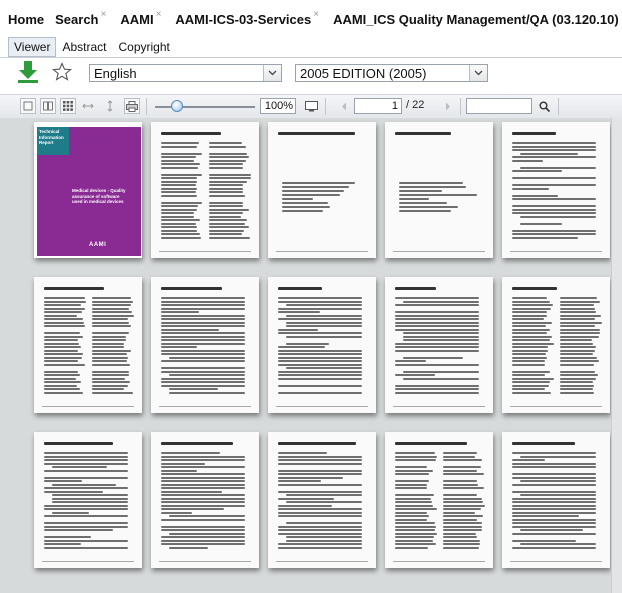 The height and width of the screenshot is (593, 622). Describe the element at coordinates (132, 106) in the screenshot. I see `print-button` at that location.